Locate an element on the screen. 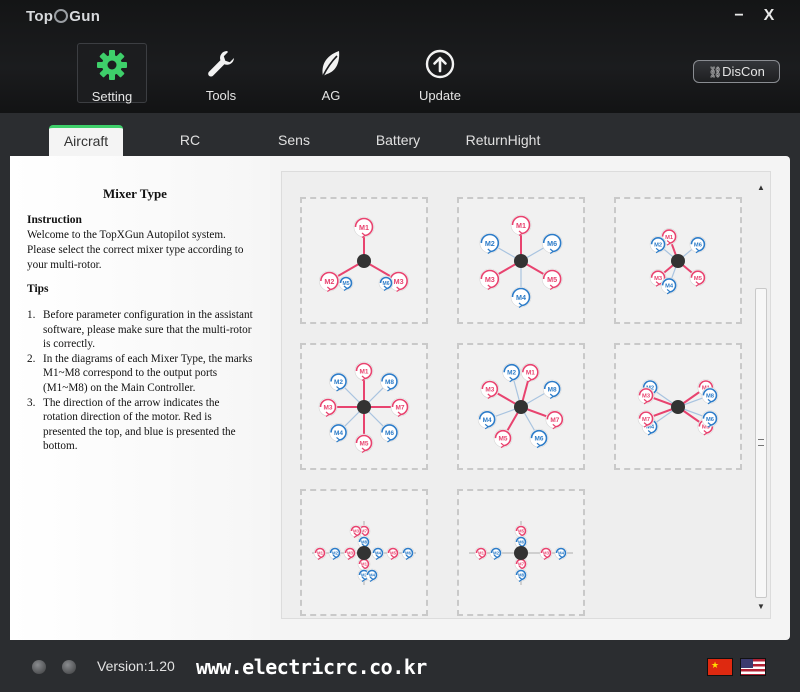 The width and height of the screenshot is (800, 692). grip-icon is located at coordinates (761, 442).